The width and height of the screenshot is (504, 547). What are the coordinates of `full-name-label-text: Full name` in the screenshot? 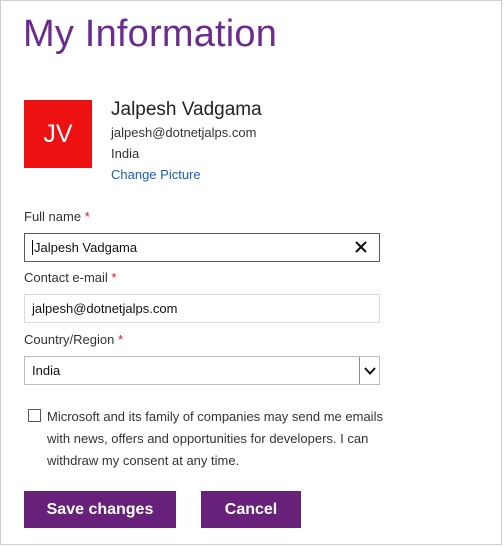 It's located at (53, 216).